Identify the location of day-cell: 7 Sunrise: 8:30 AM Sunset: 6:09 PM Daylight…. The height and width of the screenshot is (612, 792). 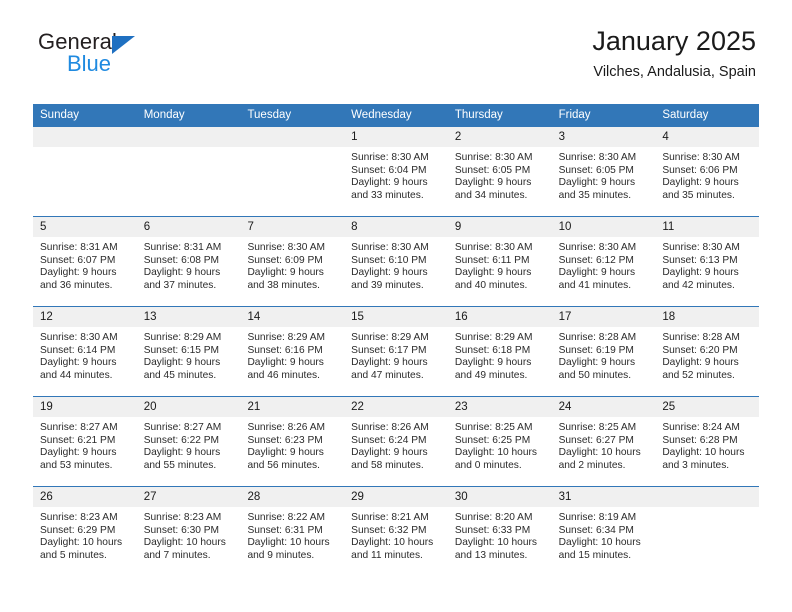
(292, 261).